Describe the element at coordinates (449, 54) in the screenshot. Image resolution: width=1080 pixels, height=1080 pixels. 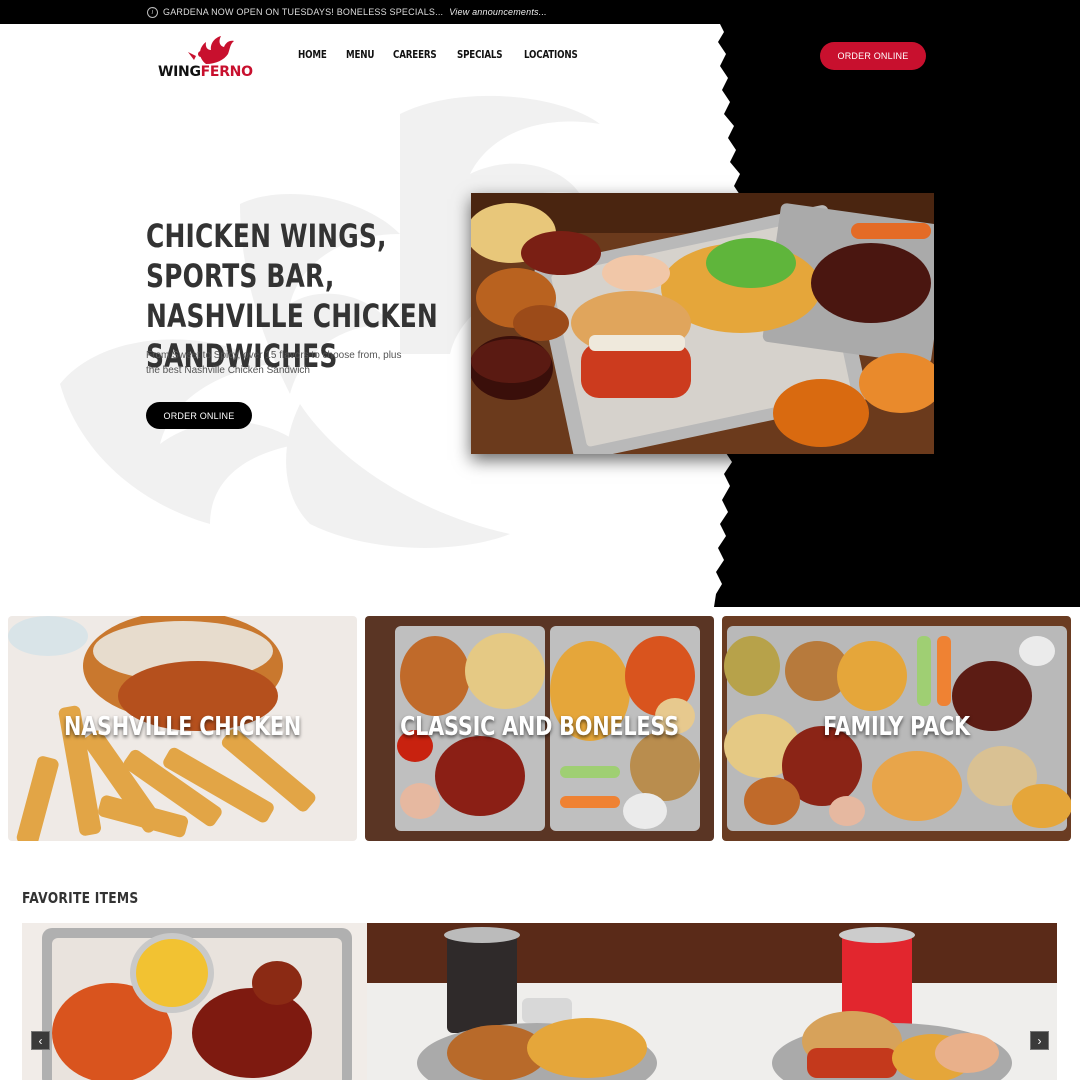
I see `main-nav: HOME MENU CAREERS SPECIALS LOCATIONS` at that location.